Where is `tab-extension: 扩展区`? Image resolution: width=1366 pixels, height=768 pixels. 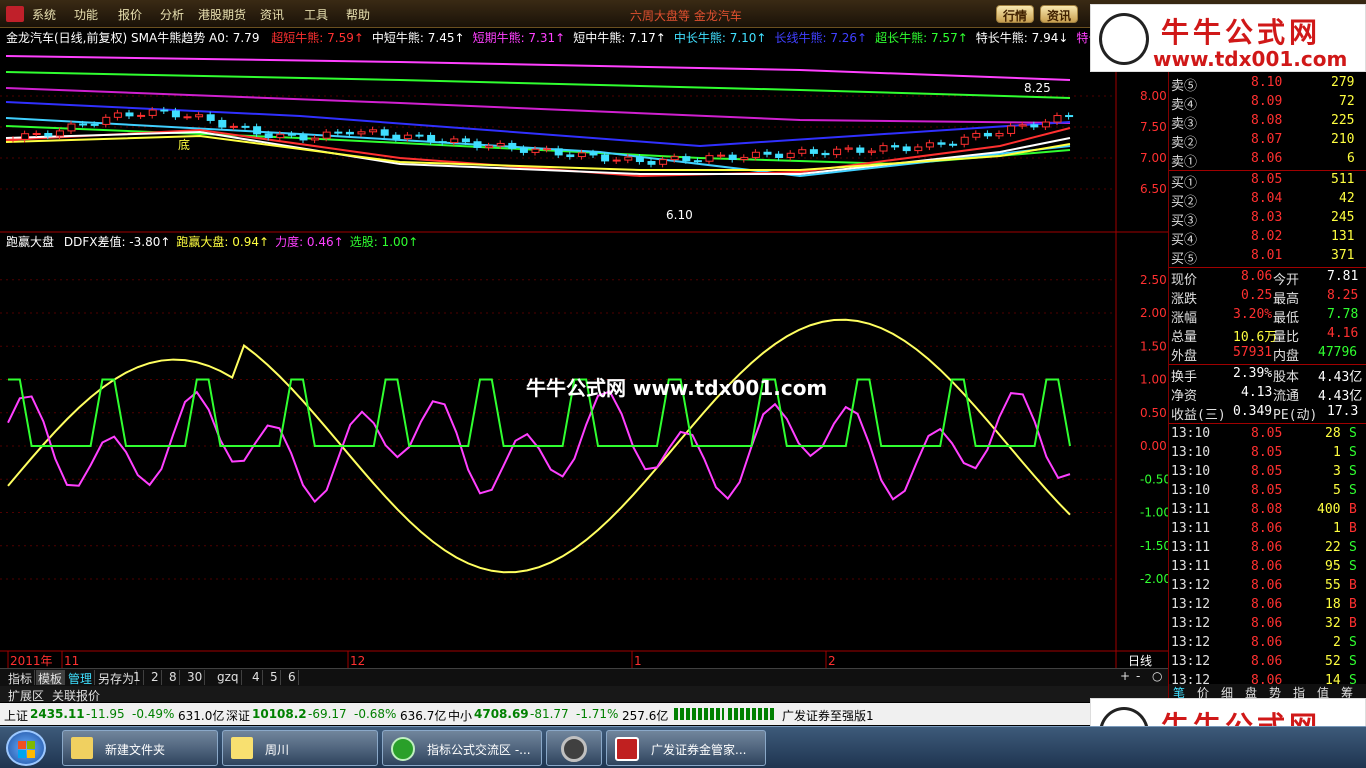
tab-extension: 扩展区 is located at coordinates (26, 695).